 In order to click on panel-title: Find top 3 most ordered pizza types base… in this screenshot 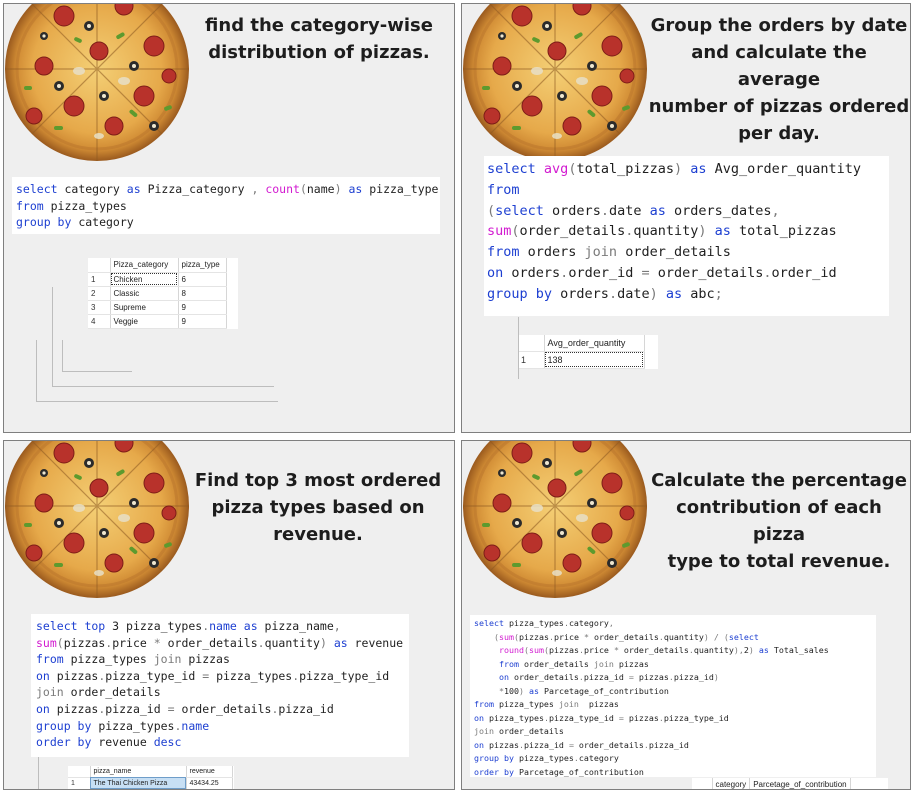, I will do `click(318, 507)`.